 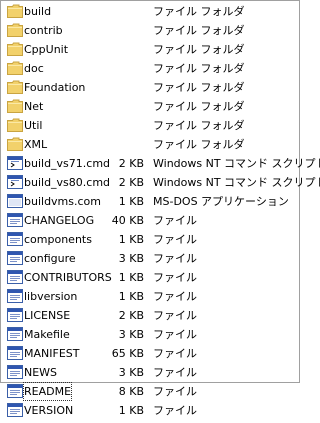 What do you see at coordinates (151, 391) in the screenshot?
I see `file-row: README 8 KB ファイル` at bounding box center [151, 391].